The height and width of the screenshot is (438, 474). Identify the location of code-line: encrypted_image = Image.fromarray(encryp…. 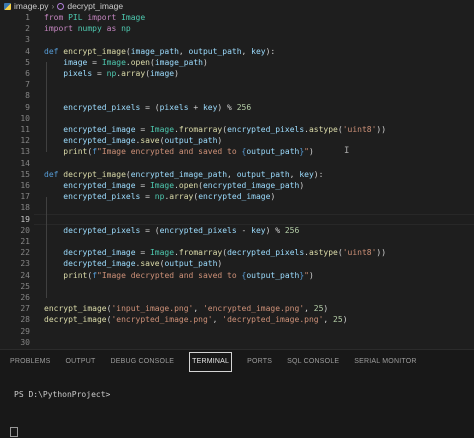
(215, 129).